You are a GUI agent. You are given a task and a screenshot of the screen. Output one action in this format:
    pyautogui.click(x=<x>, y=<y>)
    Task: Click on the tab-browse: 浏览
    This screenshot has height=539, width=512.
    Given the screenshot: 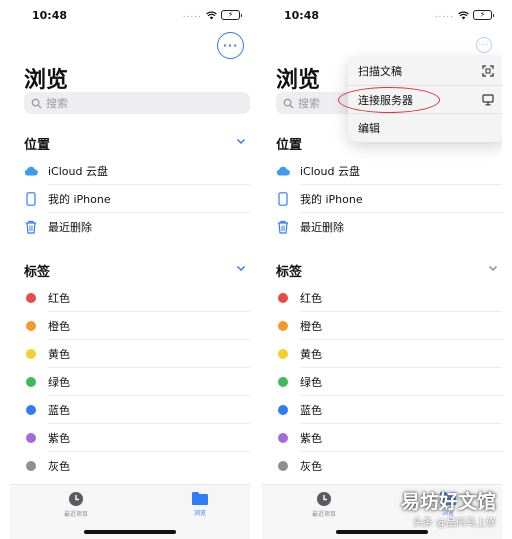 What is the action you would take?
    pyautogui.click(x=200, y=504)
    